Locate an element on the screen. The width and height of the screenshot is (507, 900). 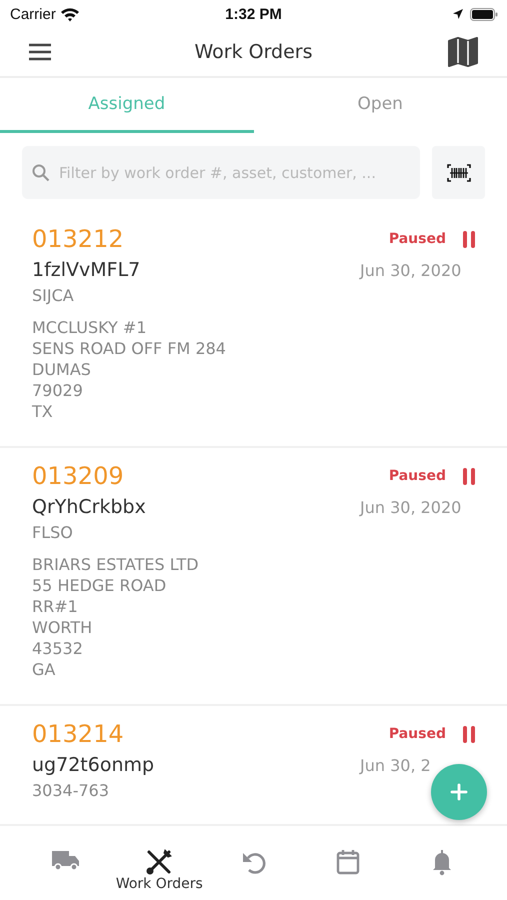
address-line: MCCLUSKY #1 is located at coordinates (89, 327).